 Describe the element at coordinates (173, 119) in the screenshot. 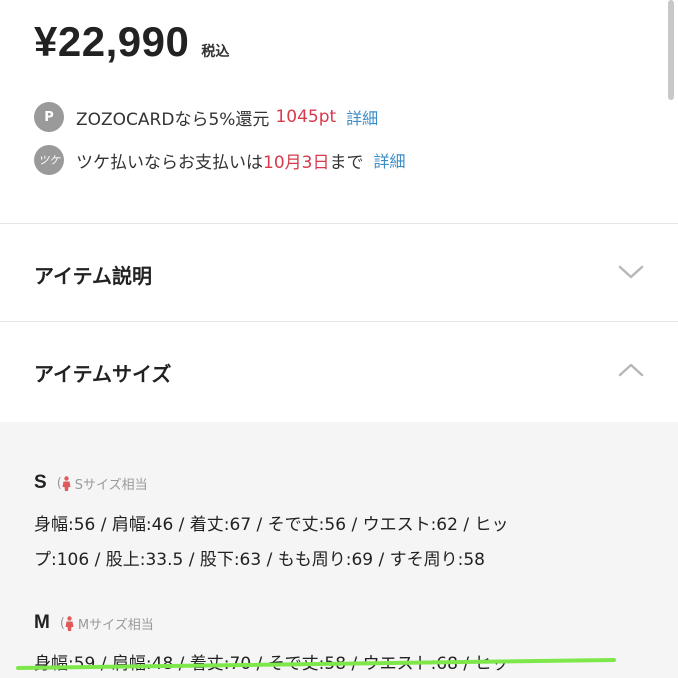

I see `zozocard-text: ZOZOCARDなら5%還元` at that location.